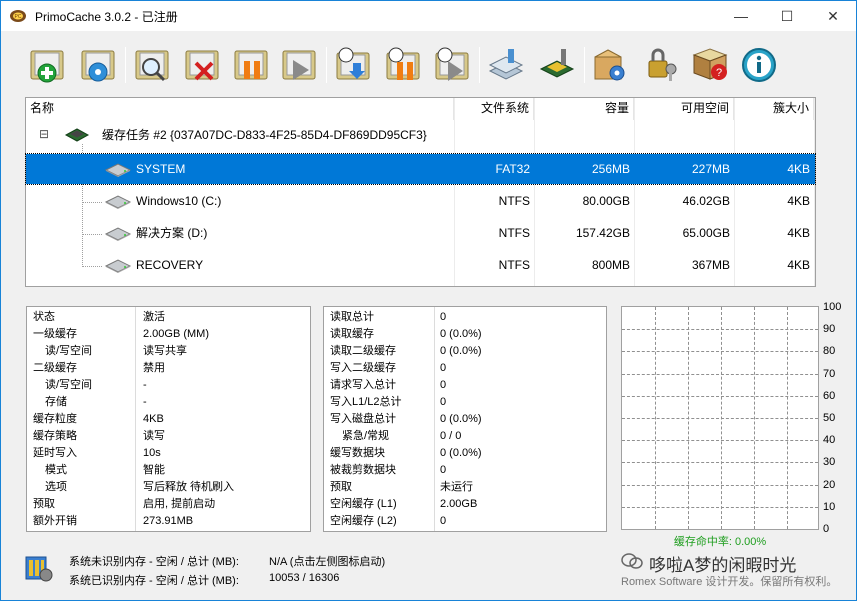 Image resolution: width=857 pixels, height=601 pixels. I want to click on new-cache-task-button, so click(47, 65).